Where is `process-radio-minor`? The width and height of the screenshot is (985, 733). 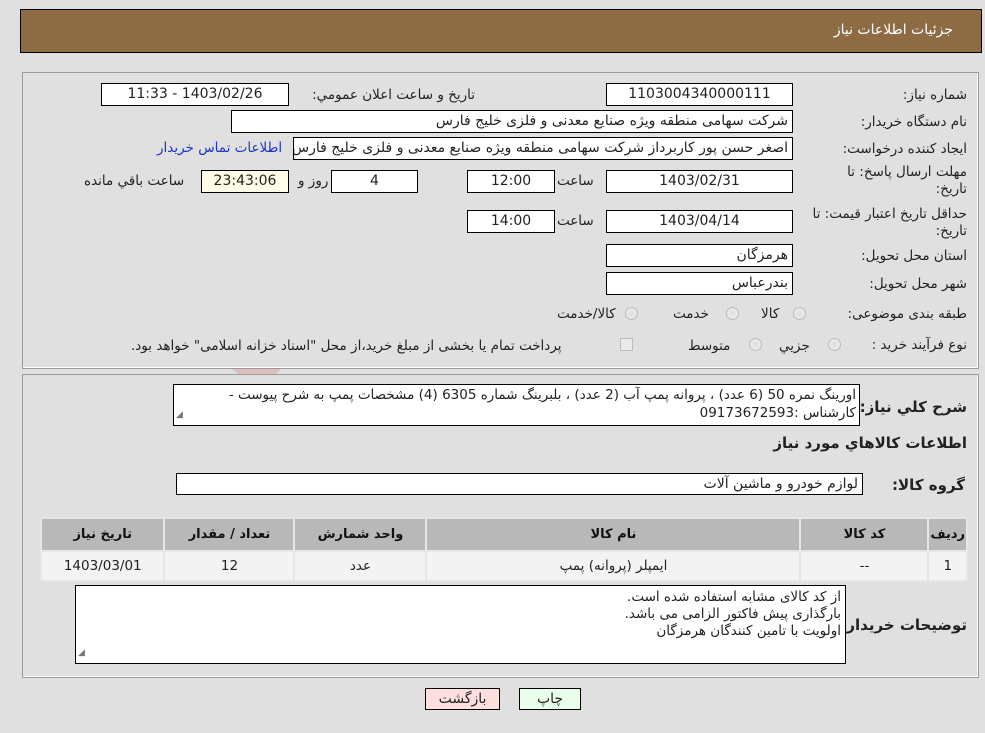 process-radio-minor is located at coordinates (834, 344).